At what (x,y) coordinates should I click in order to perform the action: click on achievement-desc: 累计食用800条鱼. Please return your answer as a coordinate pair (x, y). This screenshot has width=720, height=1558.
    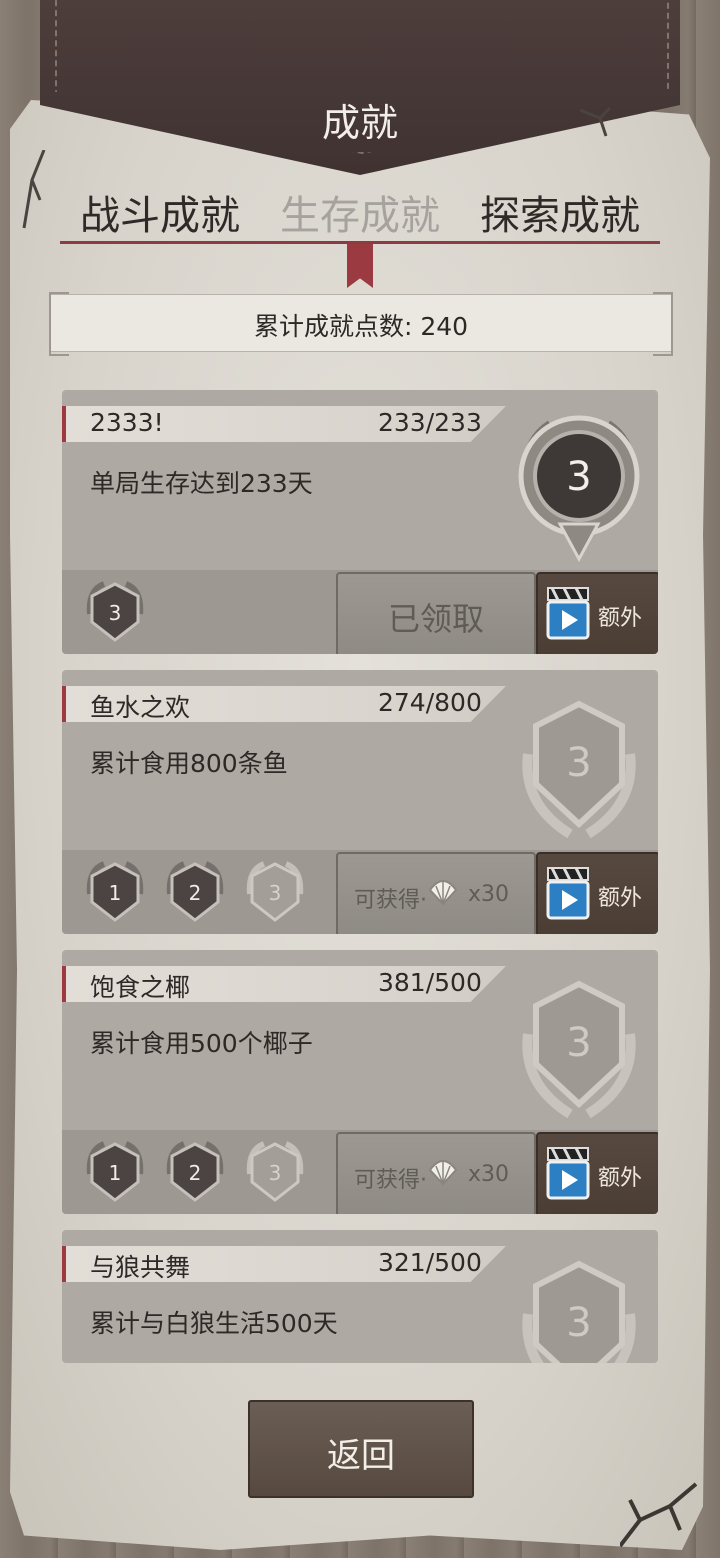
    Looking at the image, I should click on (189, 763).